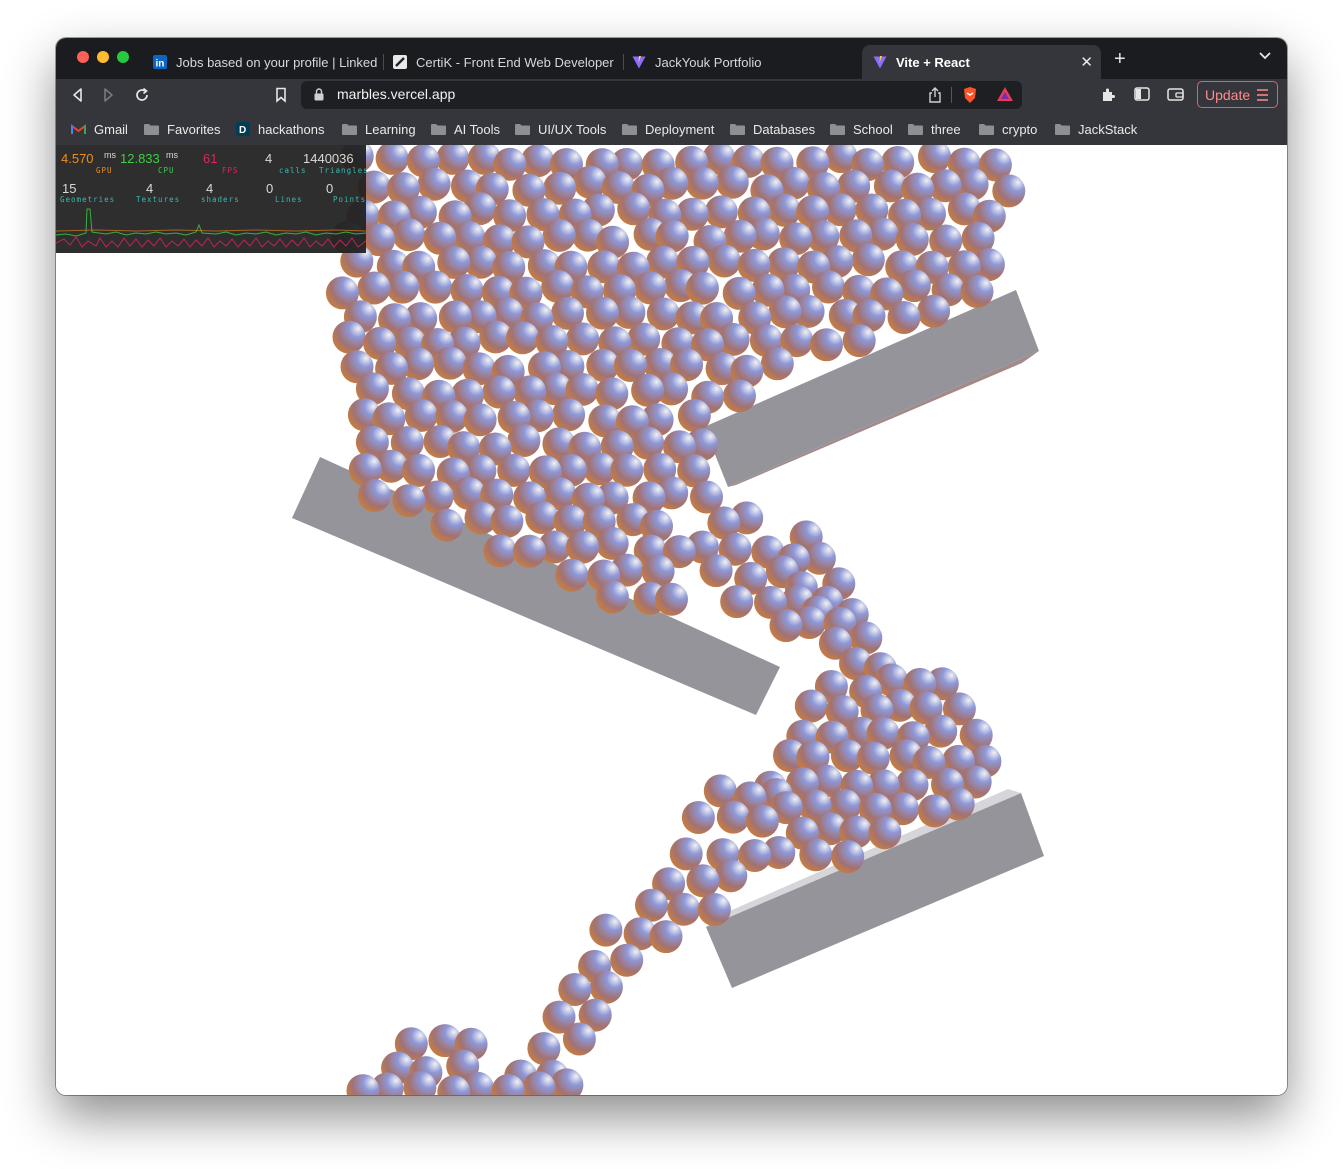 Image resolution: width=1343 pixels, height=1169 pixels. I want to click on close-window-button, so click(83, 57).